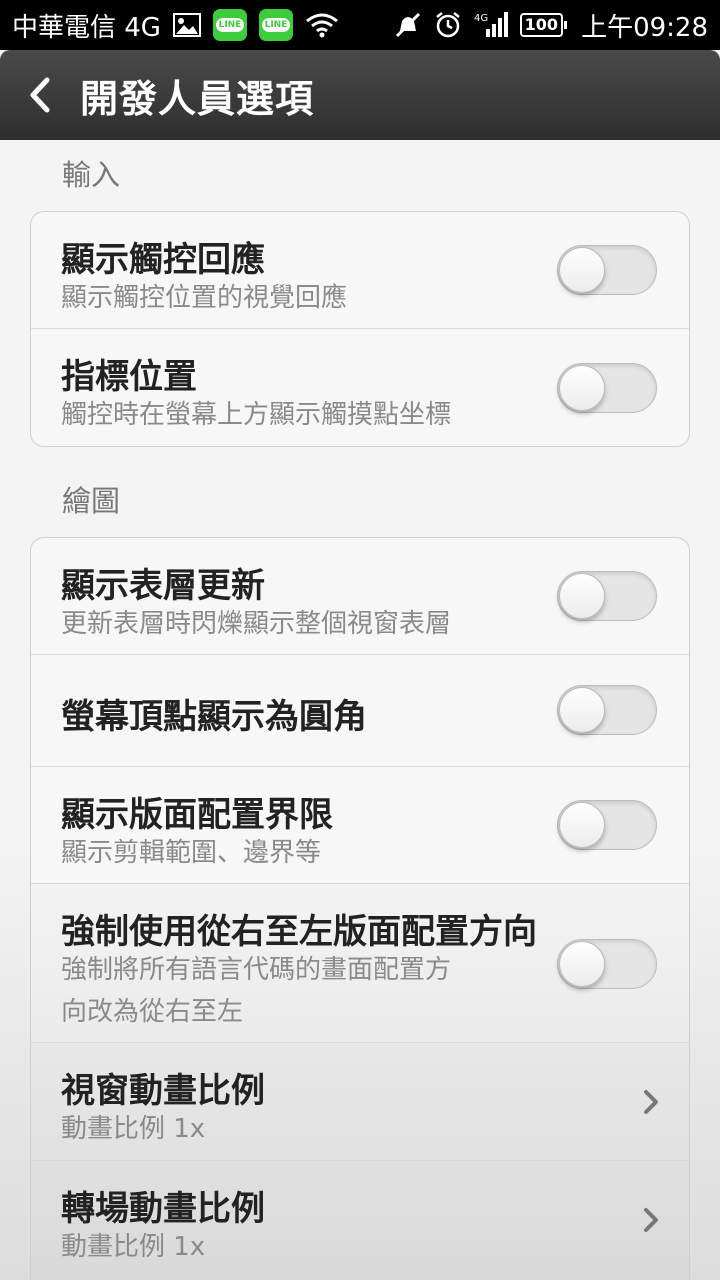  Describe the element at coordinates (408, 25) in the screenshot. I see `mute-icon` at that location.